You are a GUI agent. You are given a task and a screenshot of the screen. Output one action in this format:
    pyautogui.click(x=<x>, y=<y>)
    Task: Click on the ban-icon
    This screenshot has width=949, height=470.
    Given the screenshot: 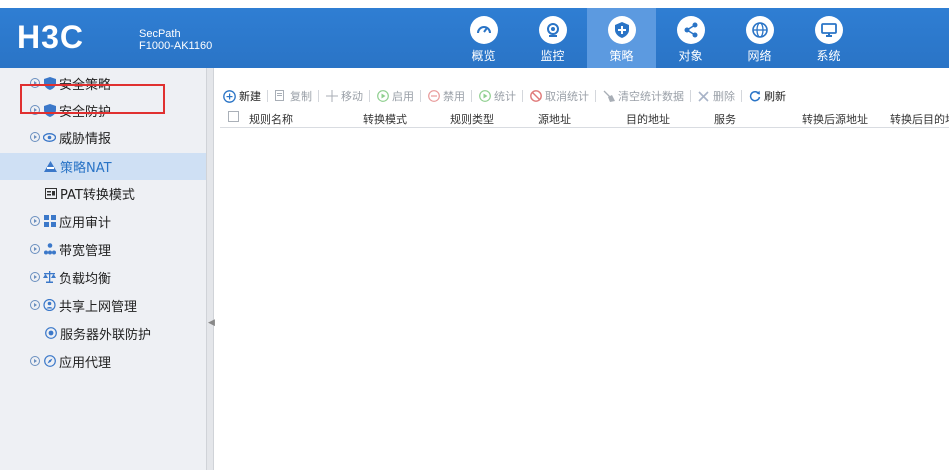 What is the action you would take?
    pyautogui.click(x=535, y=96)
    